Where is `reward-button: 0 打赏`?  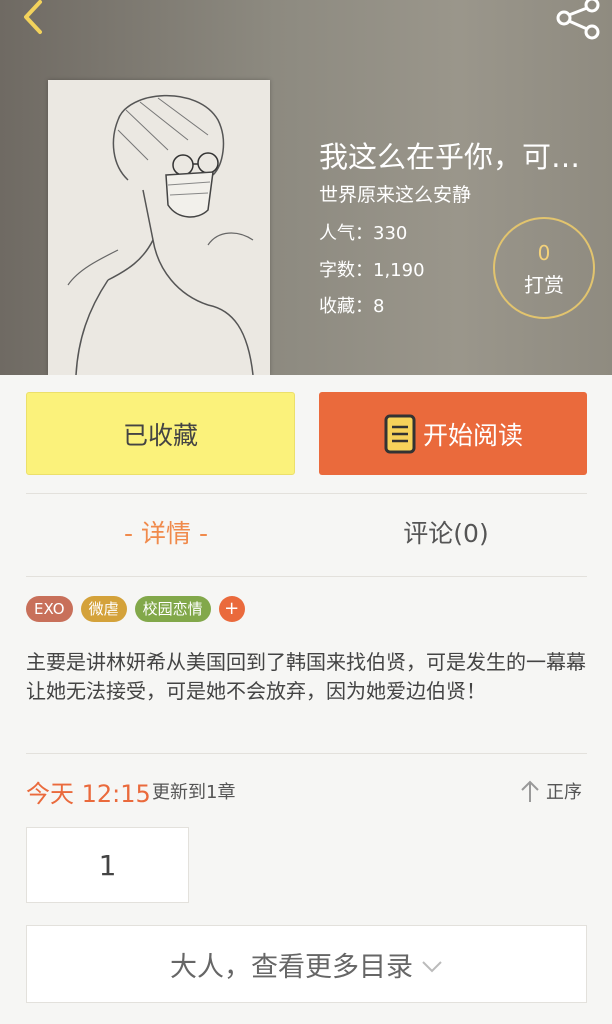 reward-button: 0 打赏 is located at coordinates (544, 268).